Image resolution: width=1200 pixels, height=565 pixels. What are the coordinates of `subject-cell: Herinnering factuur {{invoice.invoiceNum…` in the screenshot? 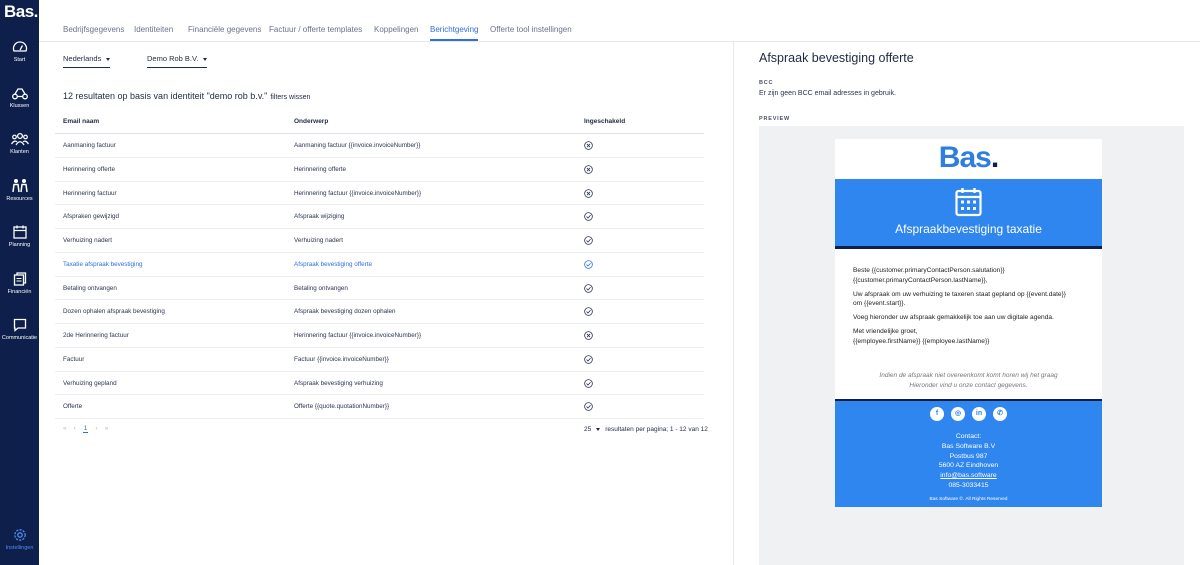 It's located at (358, 335).